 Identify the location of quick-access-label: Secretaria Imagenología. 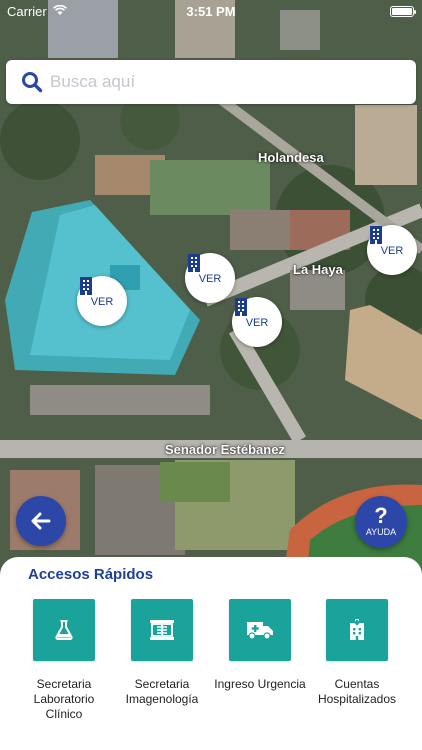
(162, 691).